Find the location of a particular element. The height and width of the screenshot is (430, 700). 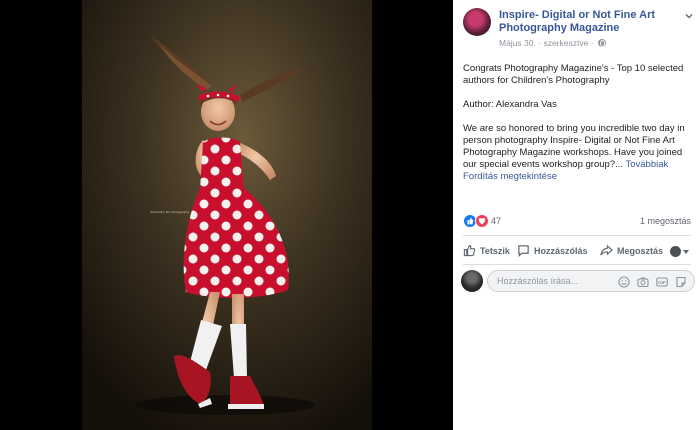

chevron-down-icon is located at coordinates (689, 16).